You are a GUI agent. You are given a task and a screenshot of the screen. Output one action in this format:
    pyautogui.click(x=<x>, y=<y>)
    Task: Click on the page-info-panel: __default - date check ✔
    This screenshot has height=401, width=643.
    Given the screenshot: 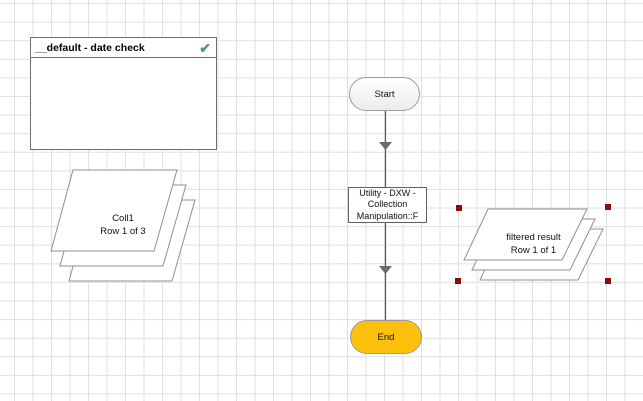 What is the action you would take?
    pyautogui.click(x=123, y=93)
    